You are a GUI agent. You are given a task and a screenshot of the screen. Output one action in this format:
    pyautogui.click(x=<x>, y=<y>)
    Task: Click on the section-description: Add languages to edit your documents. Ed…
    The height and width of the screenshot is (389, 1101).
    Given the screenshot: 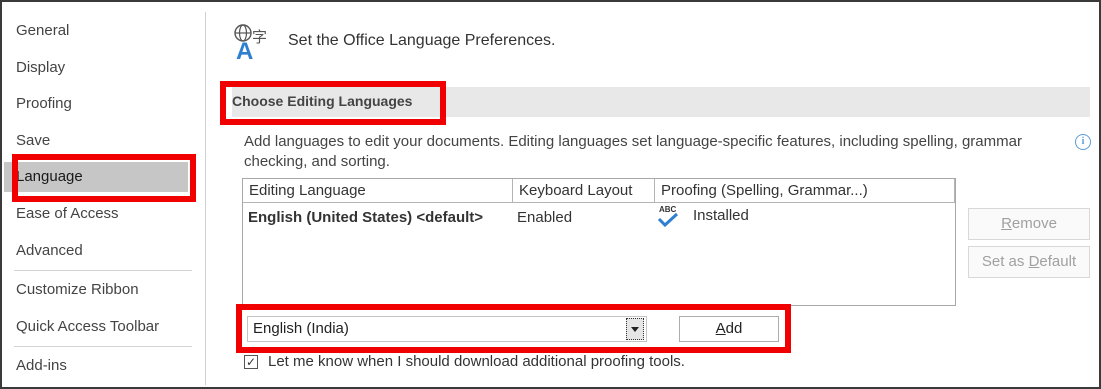 What is the action you would take?
    pyautogui.click(x=633, y=151)
    